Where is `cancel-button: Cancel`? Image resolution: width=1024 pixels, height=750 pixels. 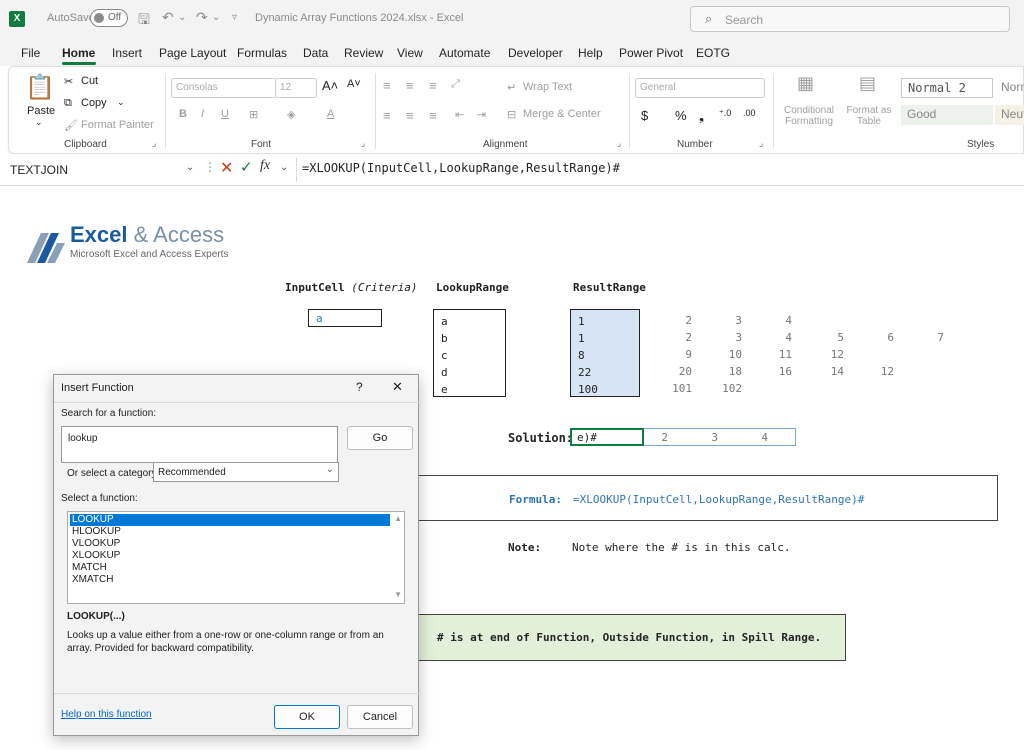
cancel-button: Cancel is located at coordinates (380, 717).